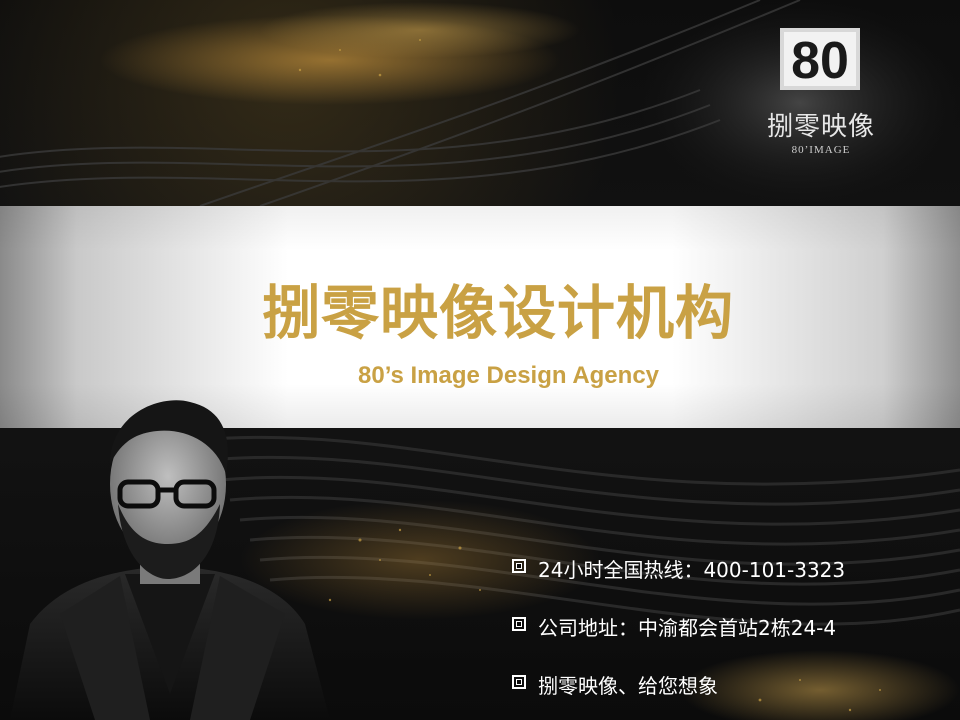 The image size is (960, 720). Describe the element at coordinates (498, 313) in the screenshot. I see `page-title: 捌零映像设计机构` at that location.